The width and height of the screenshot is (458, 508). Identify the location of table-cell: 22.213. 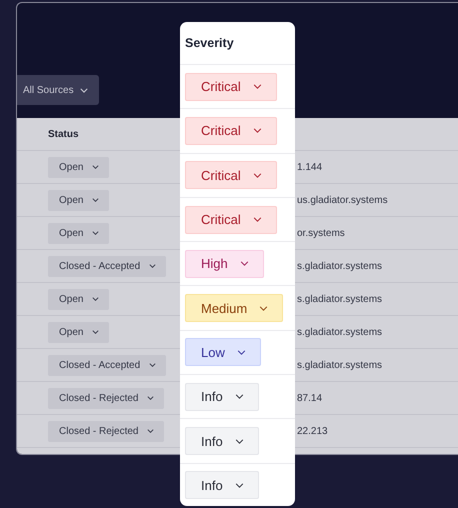
(312, 431).